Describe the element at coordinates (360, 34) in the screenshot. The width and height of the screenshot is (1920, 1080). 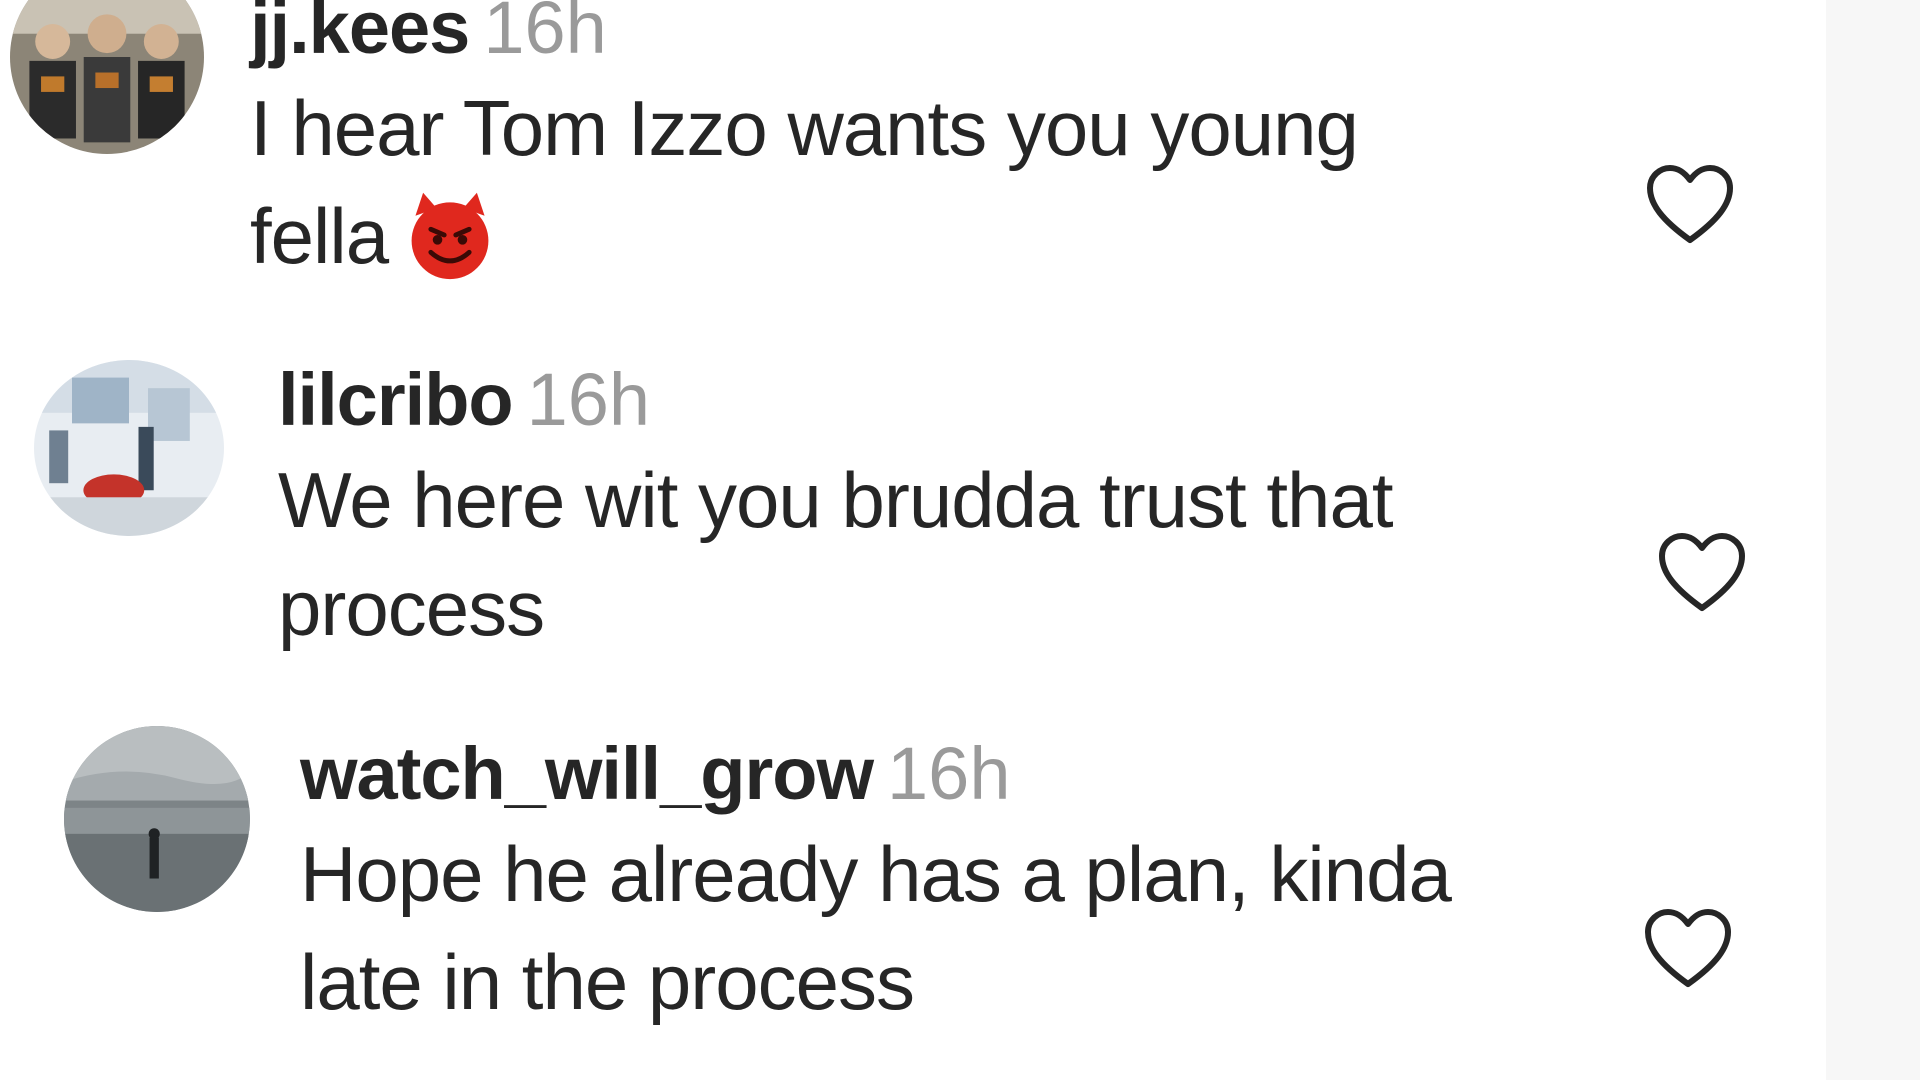
I see `comment-username: jj.kees` at that location.